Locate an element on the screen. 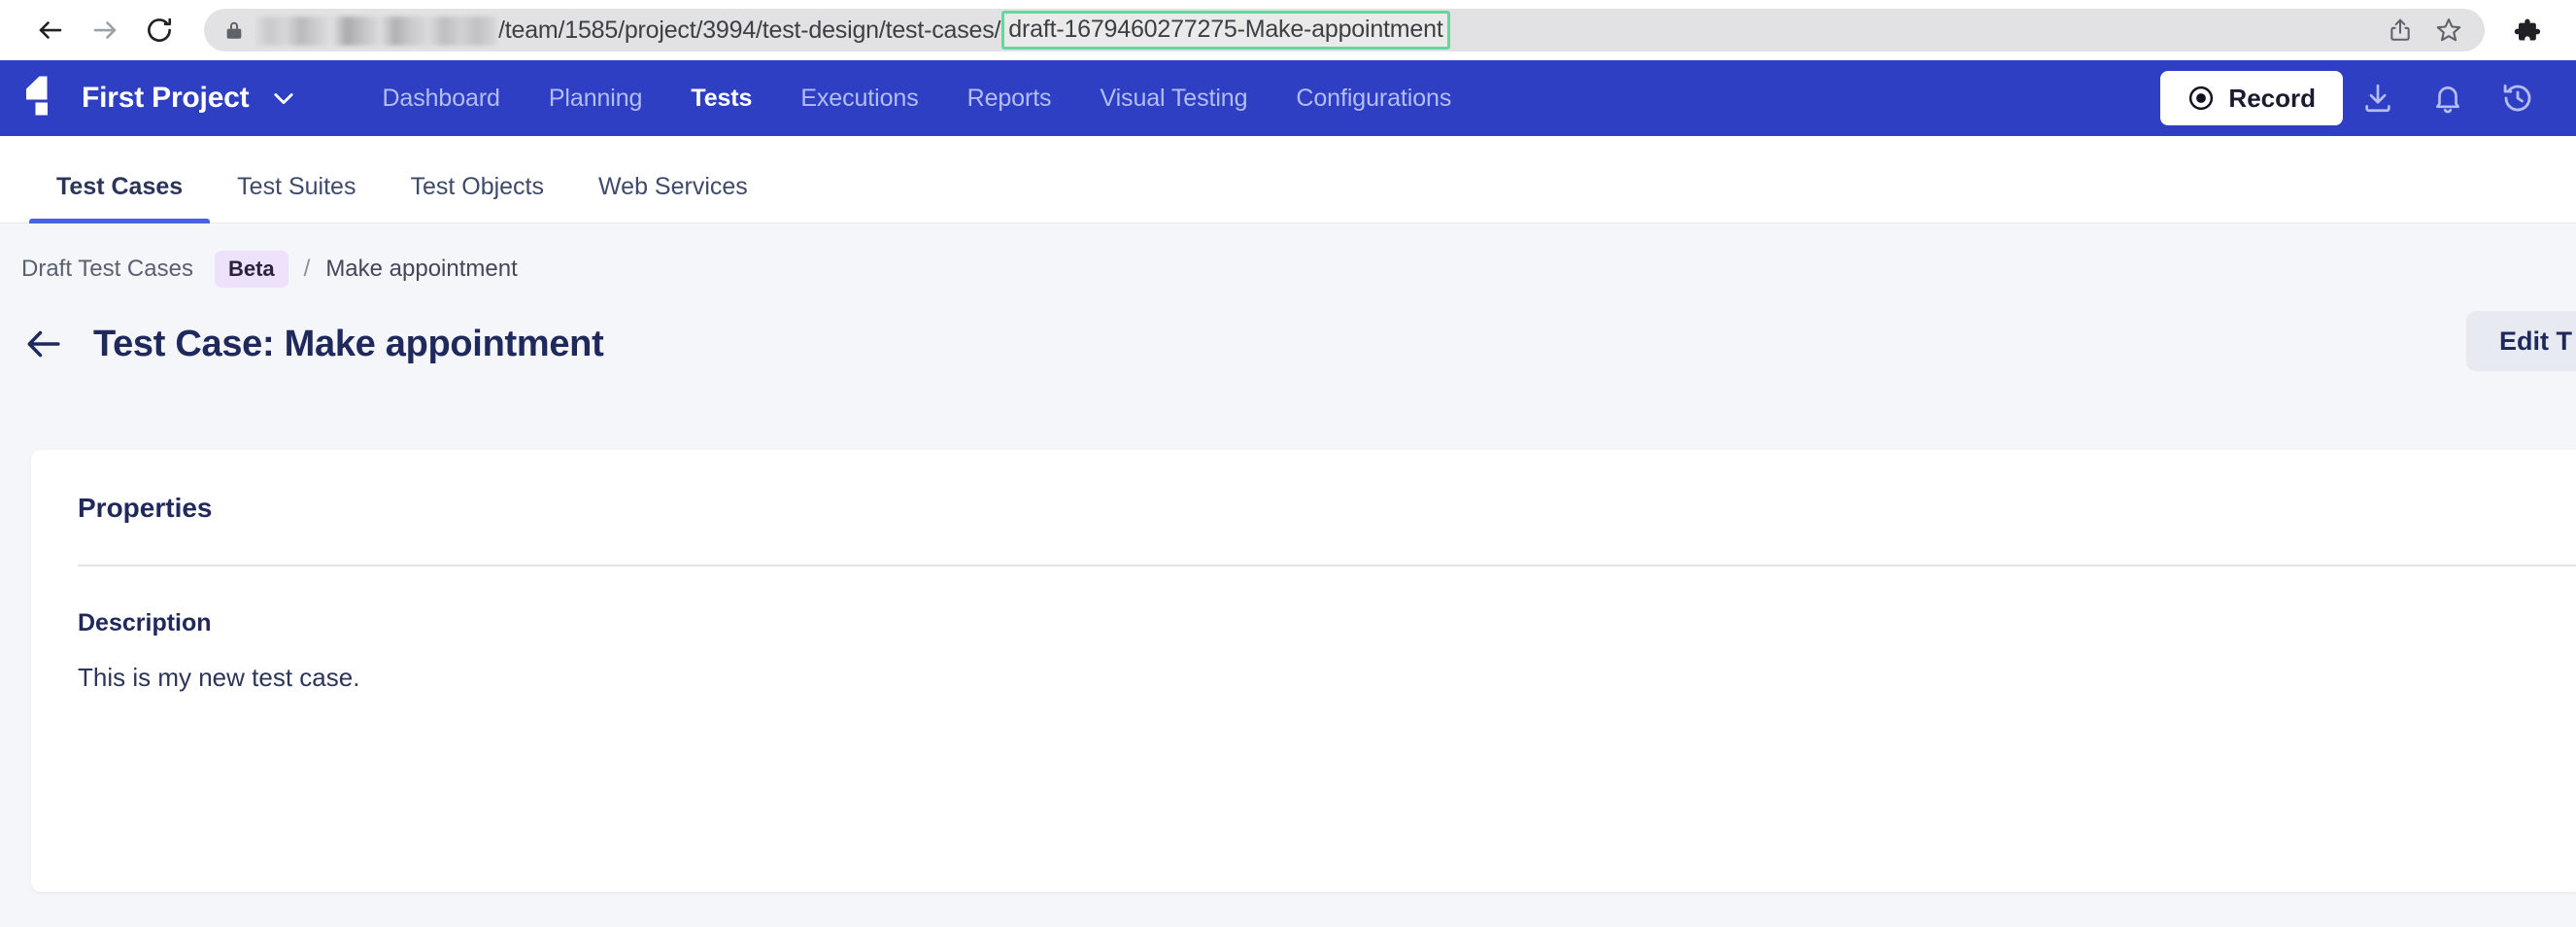 Image resolution: width=2576 pixels, height=927 pixels. address-bar-actions is located at coordinates (2424, 30).